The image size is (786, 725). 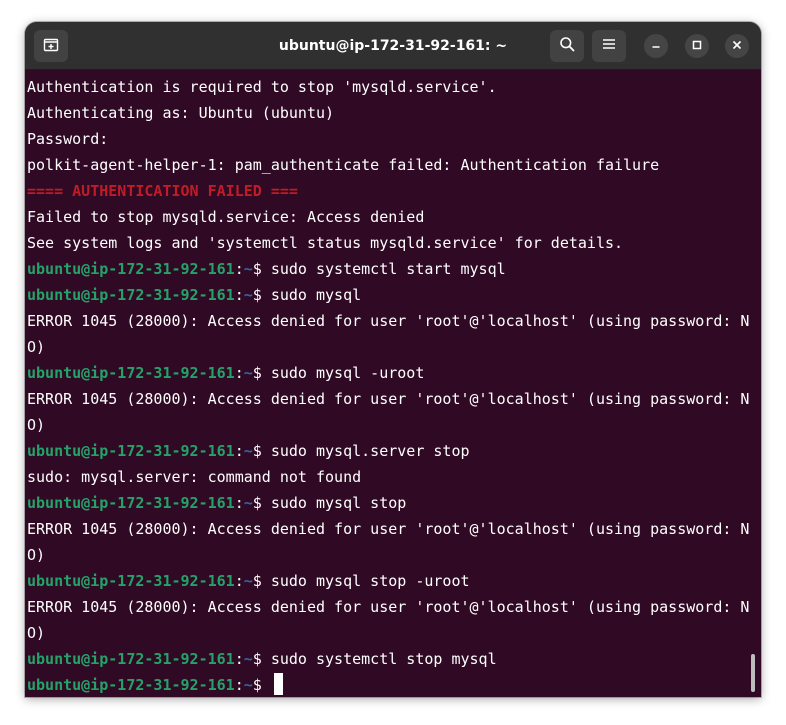 I want to click on text-cursor, so click(x=278, y=683).